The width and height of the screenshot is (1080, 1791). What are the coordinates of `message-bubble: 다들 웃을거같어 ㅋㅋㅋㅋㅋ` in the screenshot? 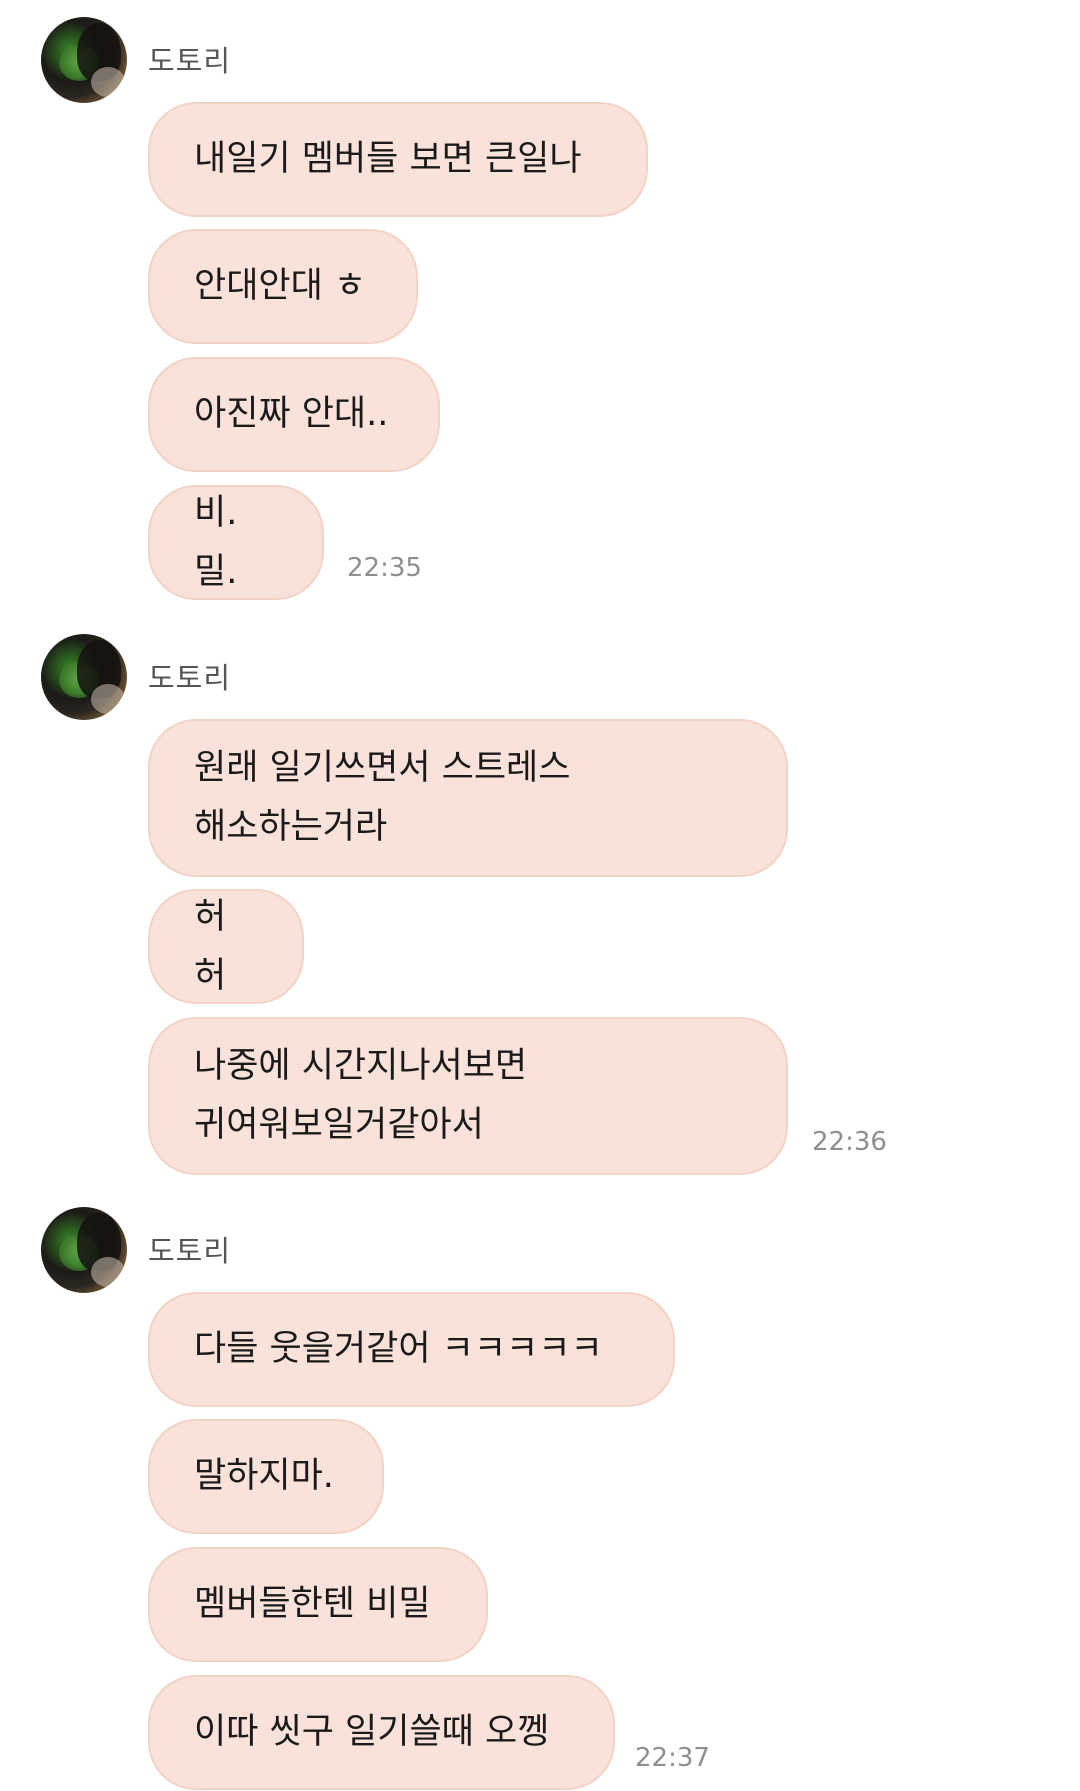 It's located at (411, 1349).